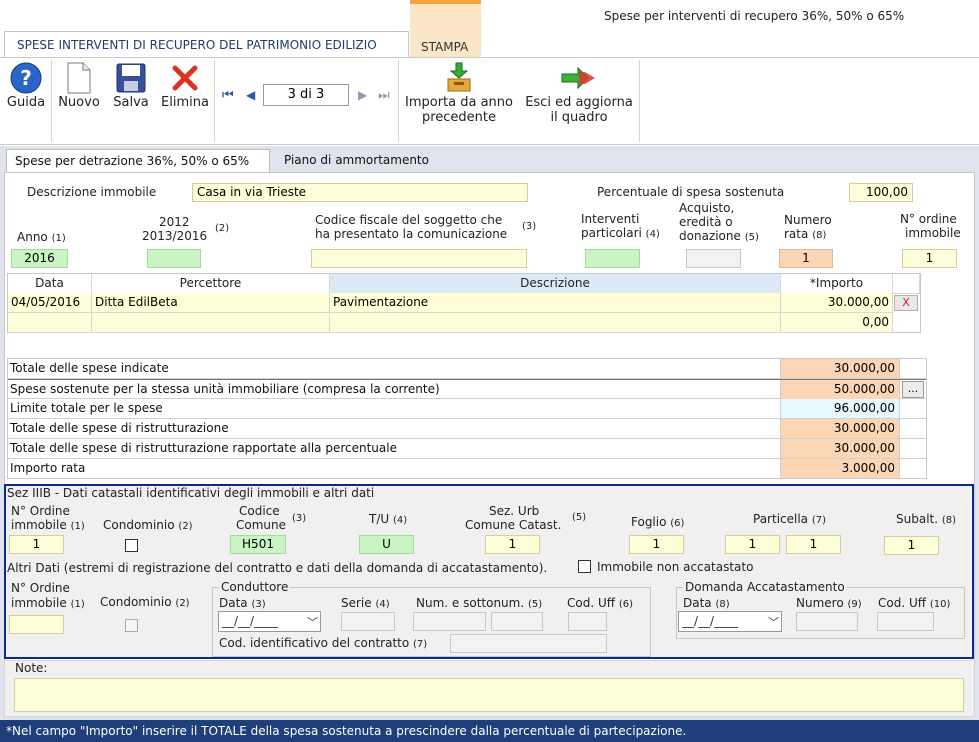 This screenshot has height=742, width=979. I want to click on grid-header-blank, so click(906, 284).